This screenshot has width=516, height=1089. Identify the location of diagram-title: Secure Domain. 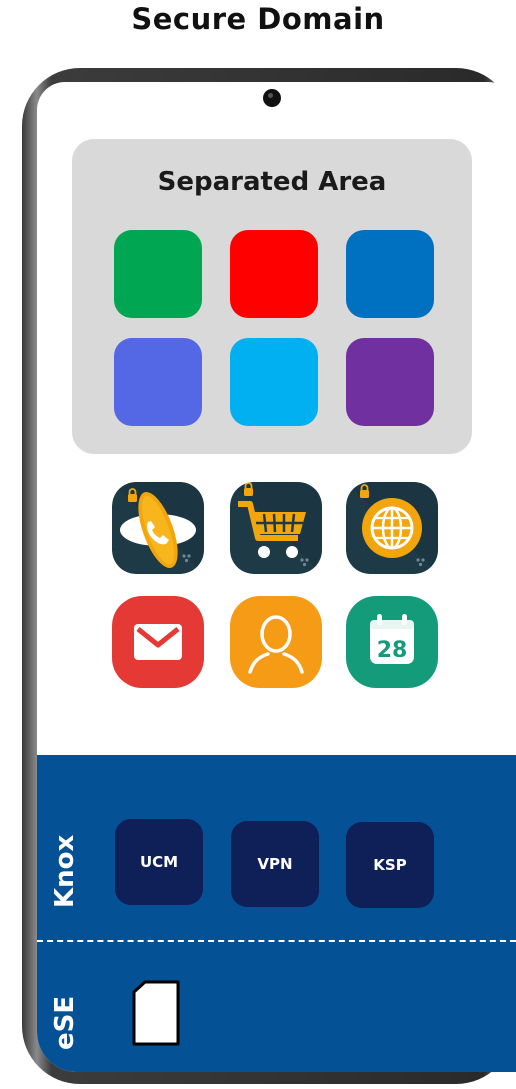
(258, 19).